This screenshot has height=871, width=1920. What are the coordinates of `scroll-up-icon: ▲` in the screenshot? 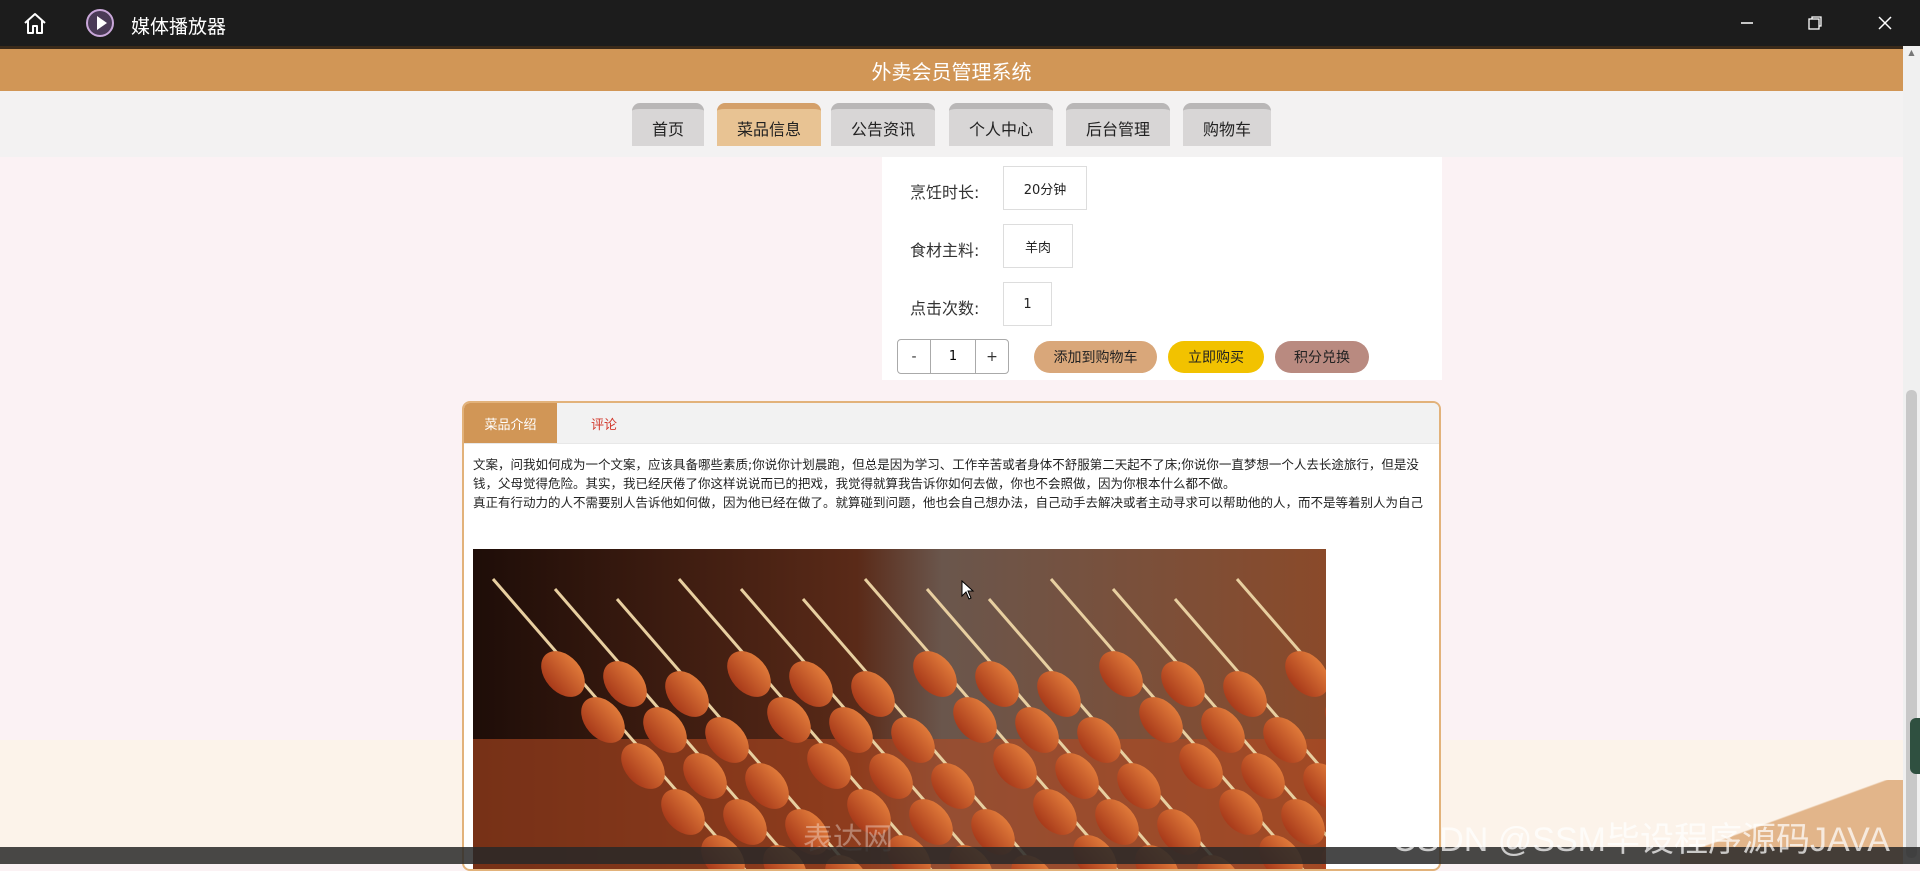 It's located at (1911, 53).